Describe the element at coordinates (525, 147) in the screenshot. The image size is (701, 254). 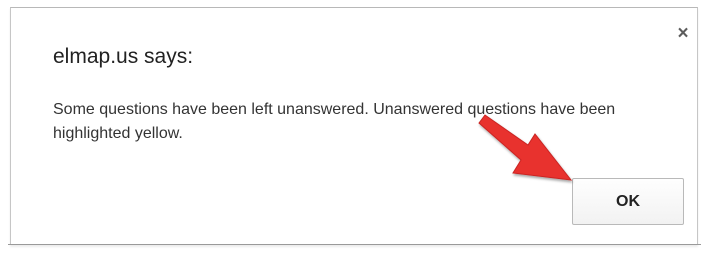
I see `red-arrow-icon` at that location.